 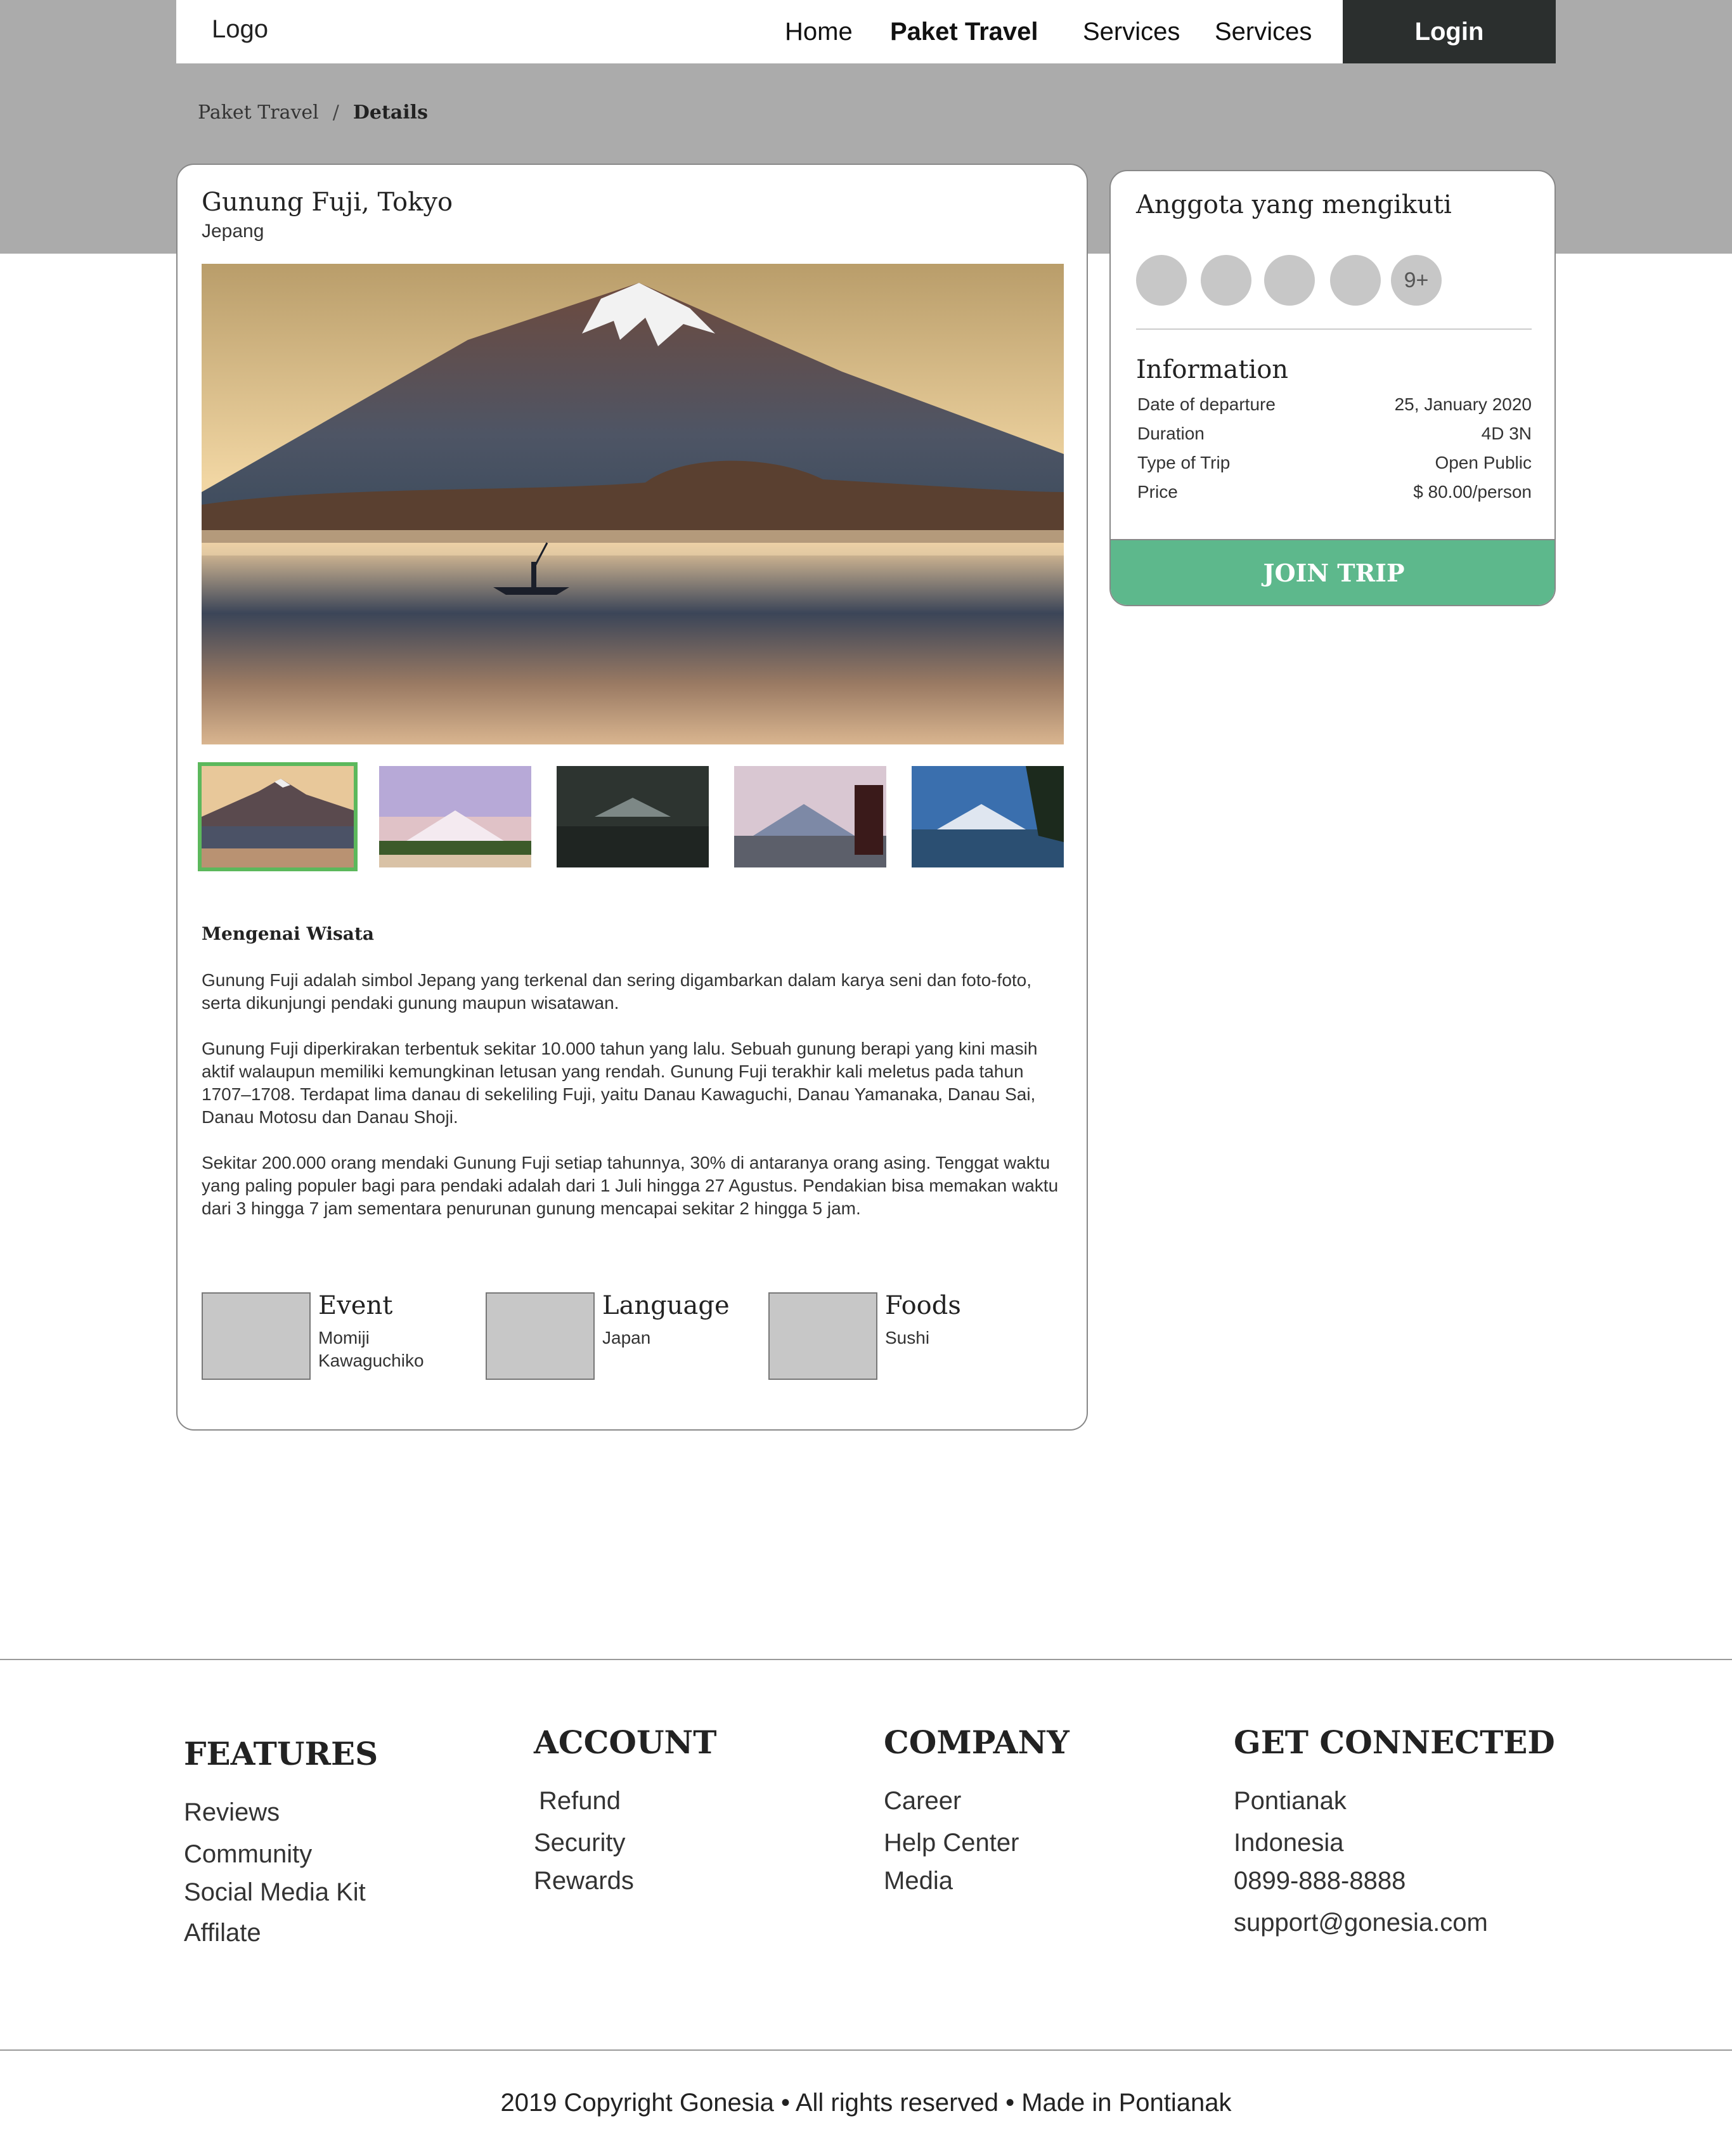 I want to click on logo: Logo, so click(x=240, y=30).